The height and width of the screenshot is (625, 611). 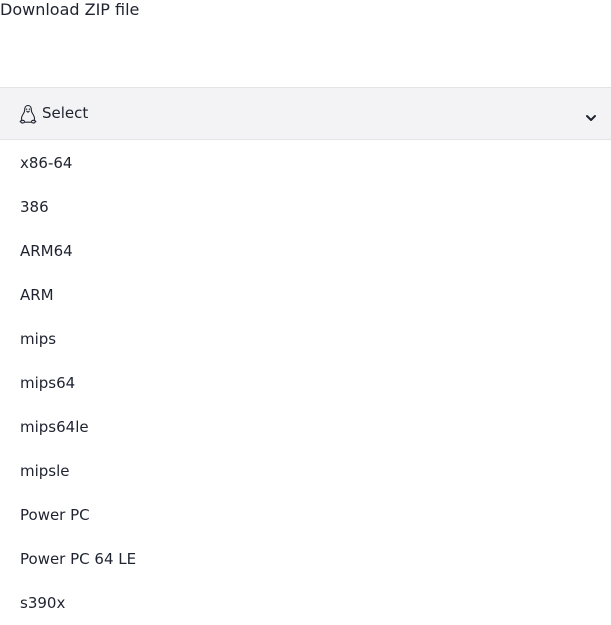 I want to click on option-arm: ARM, so click(x=305, y=295).